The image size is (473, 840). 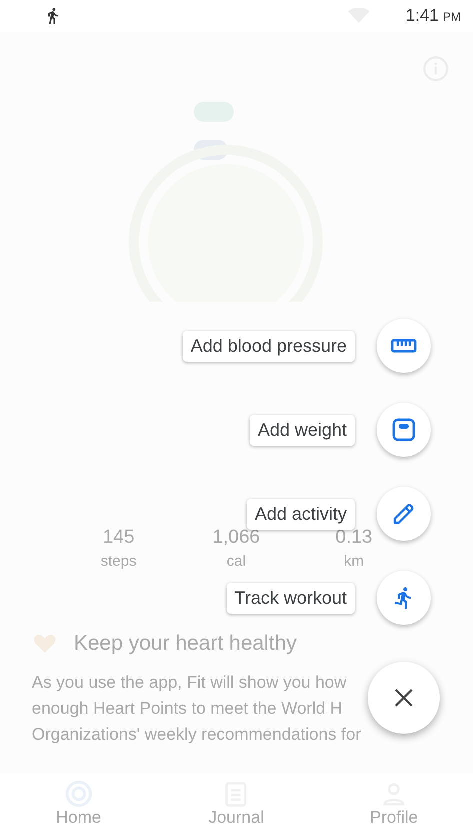 What do you see at coordinates (433, 16) in the screenshot?
I see `status-time: 1:41 PM` at bounding box center [433, 16].